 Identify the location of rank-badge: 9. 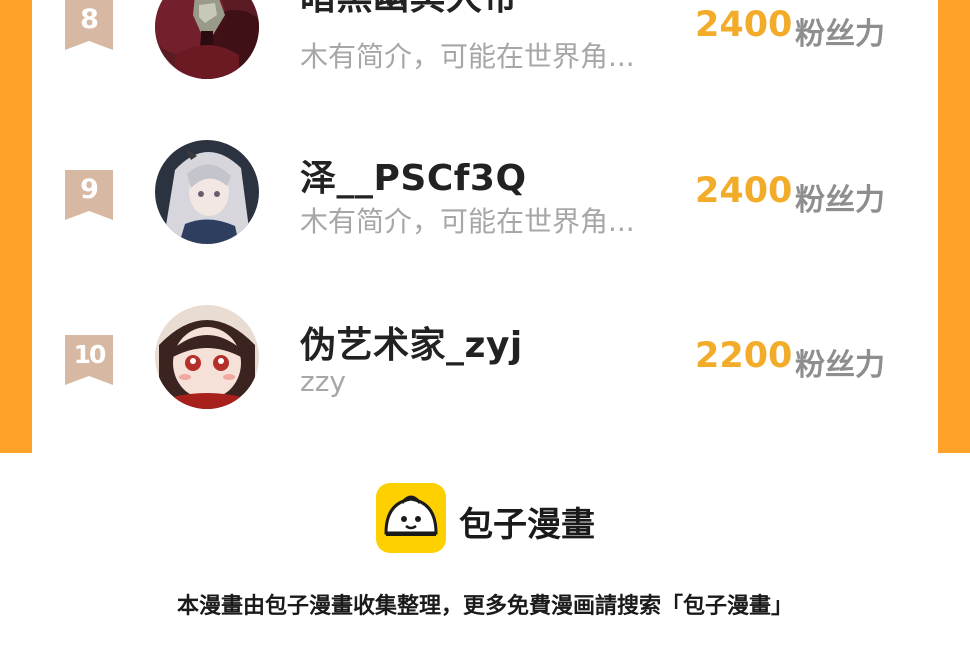
(89, 195).